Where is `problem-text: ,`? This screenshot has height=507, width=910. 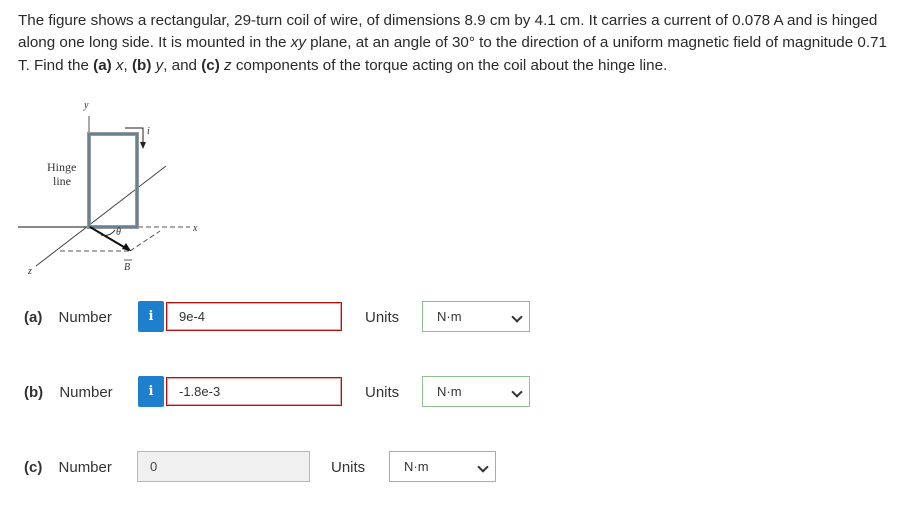
problem-text: , is located at coordinates (127, 65).